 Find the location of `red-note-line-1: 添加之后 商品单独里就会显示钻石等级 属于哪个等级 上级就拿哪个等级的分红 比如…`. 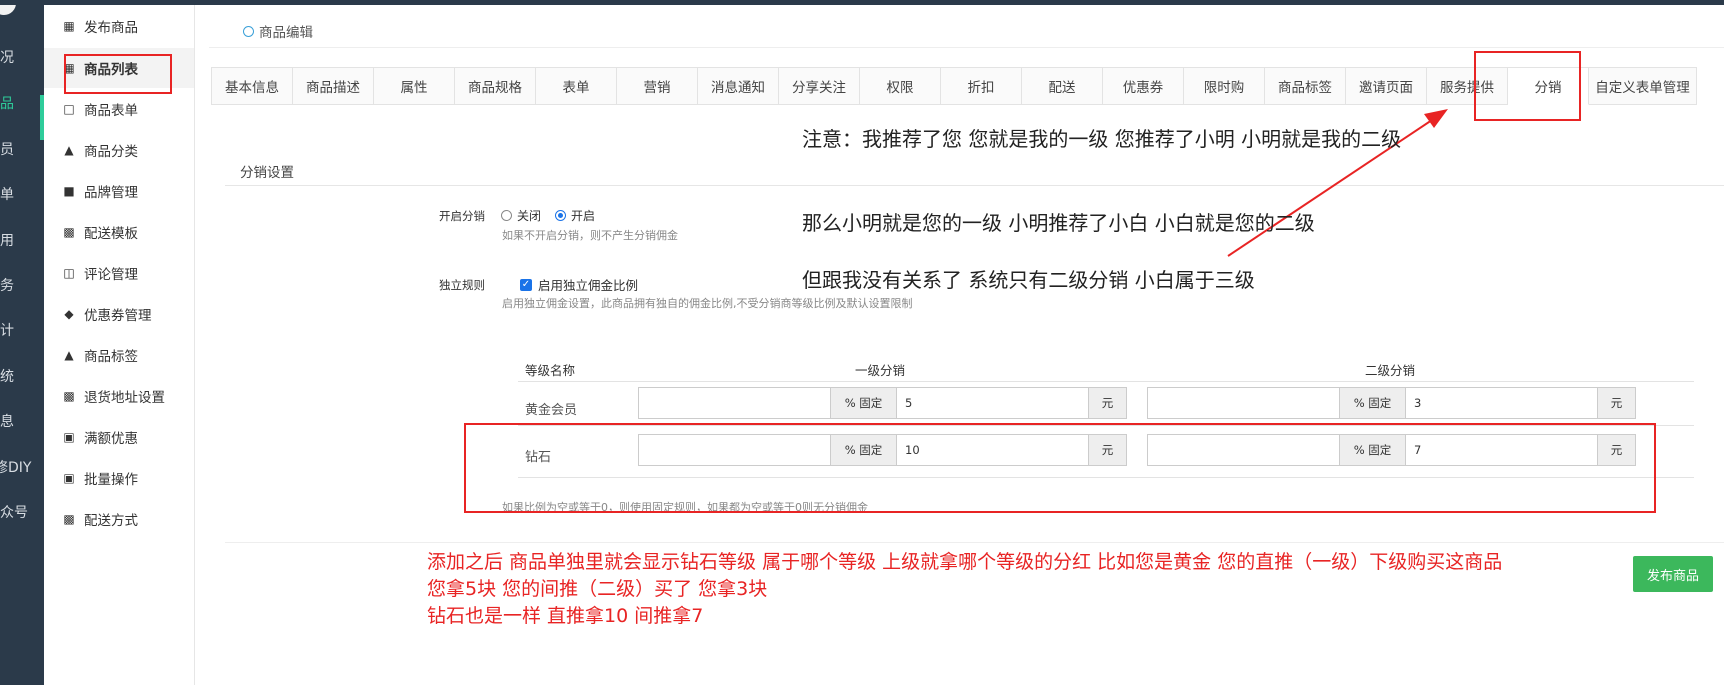

red-note-line-1: 添加之后 商品单独里就会显示钻石等级 属于哪个等级 上级就拿哪个等级的分红 比如… is located at coordinates (965, 562).